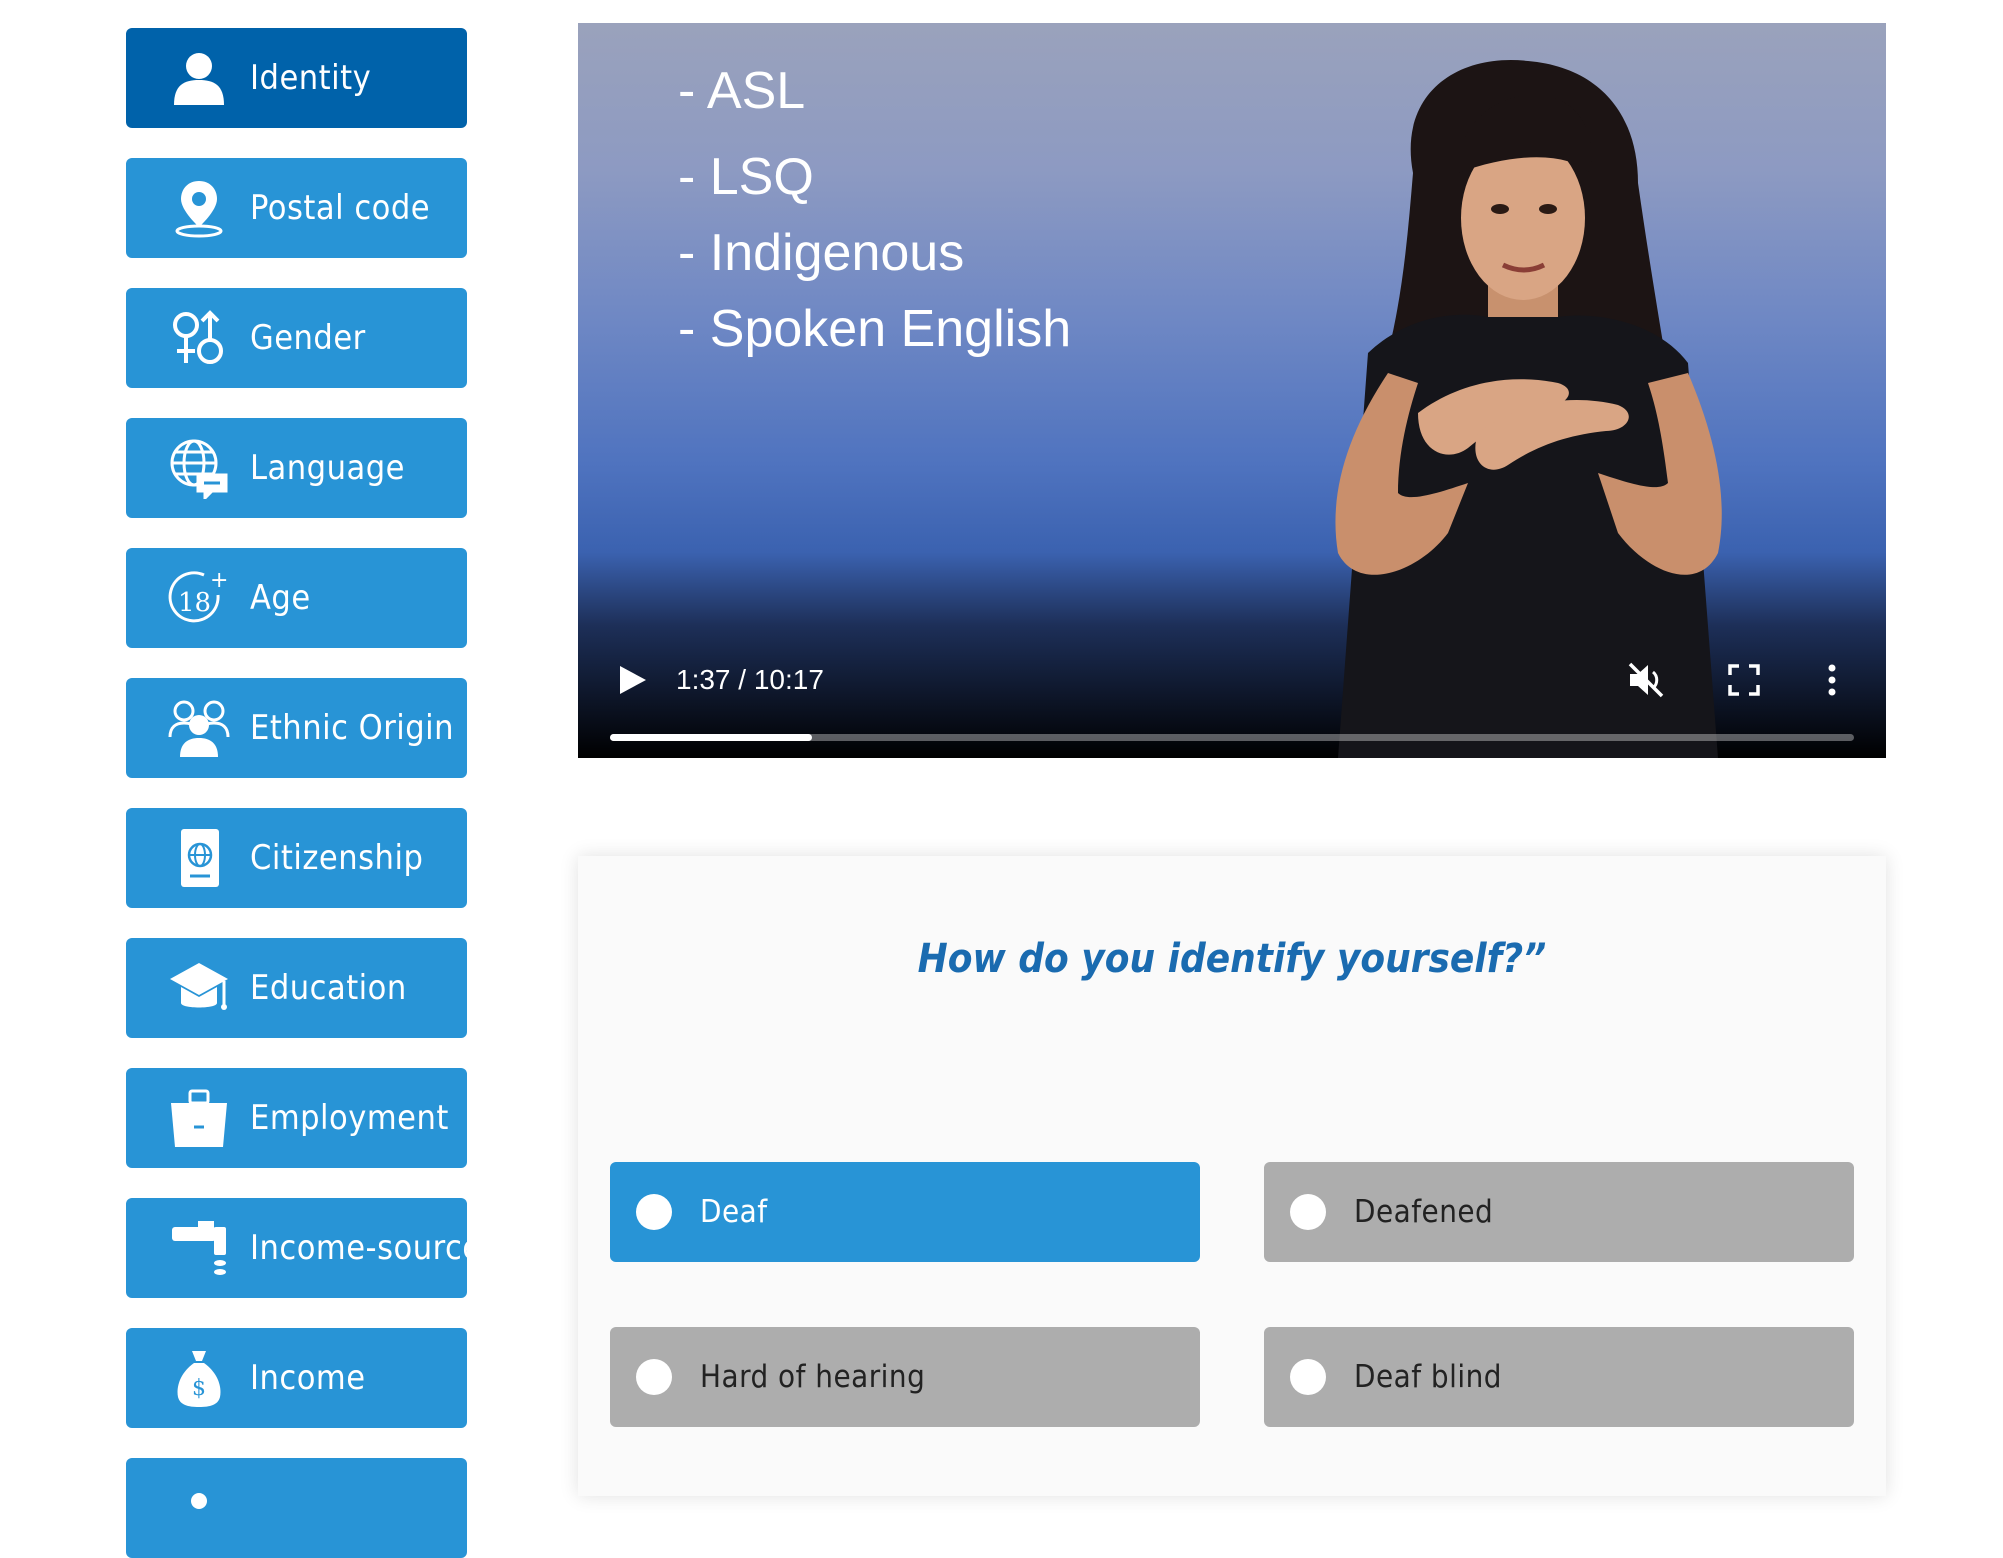 This screenshot has height=1558, width=2003. What do you see at coordinates (194, 603) in the screenshot?
I see `svg-text: 18` at bounding box center [194, 603].